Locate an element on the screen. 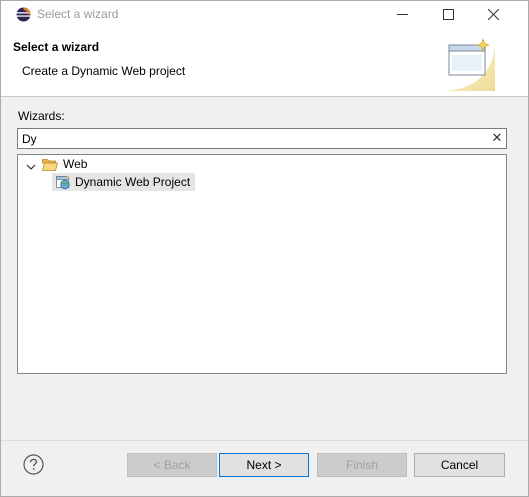 This screenshot has width=529, height=497. dynamic-web-project-icon is located at coordinates (63, 182).